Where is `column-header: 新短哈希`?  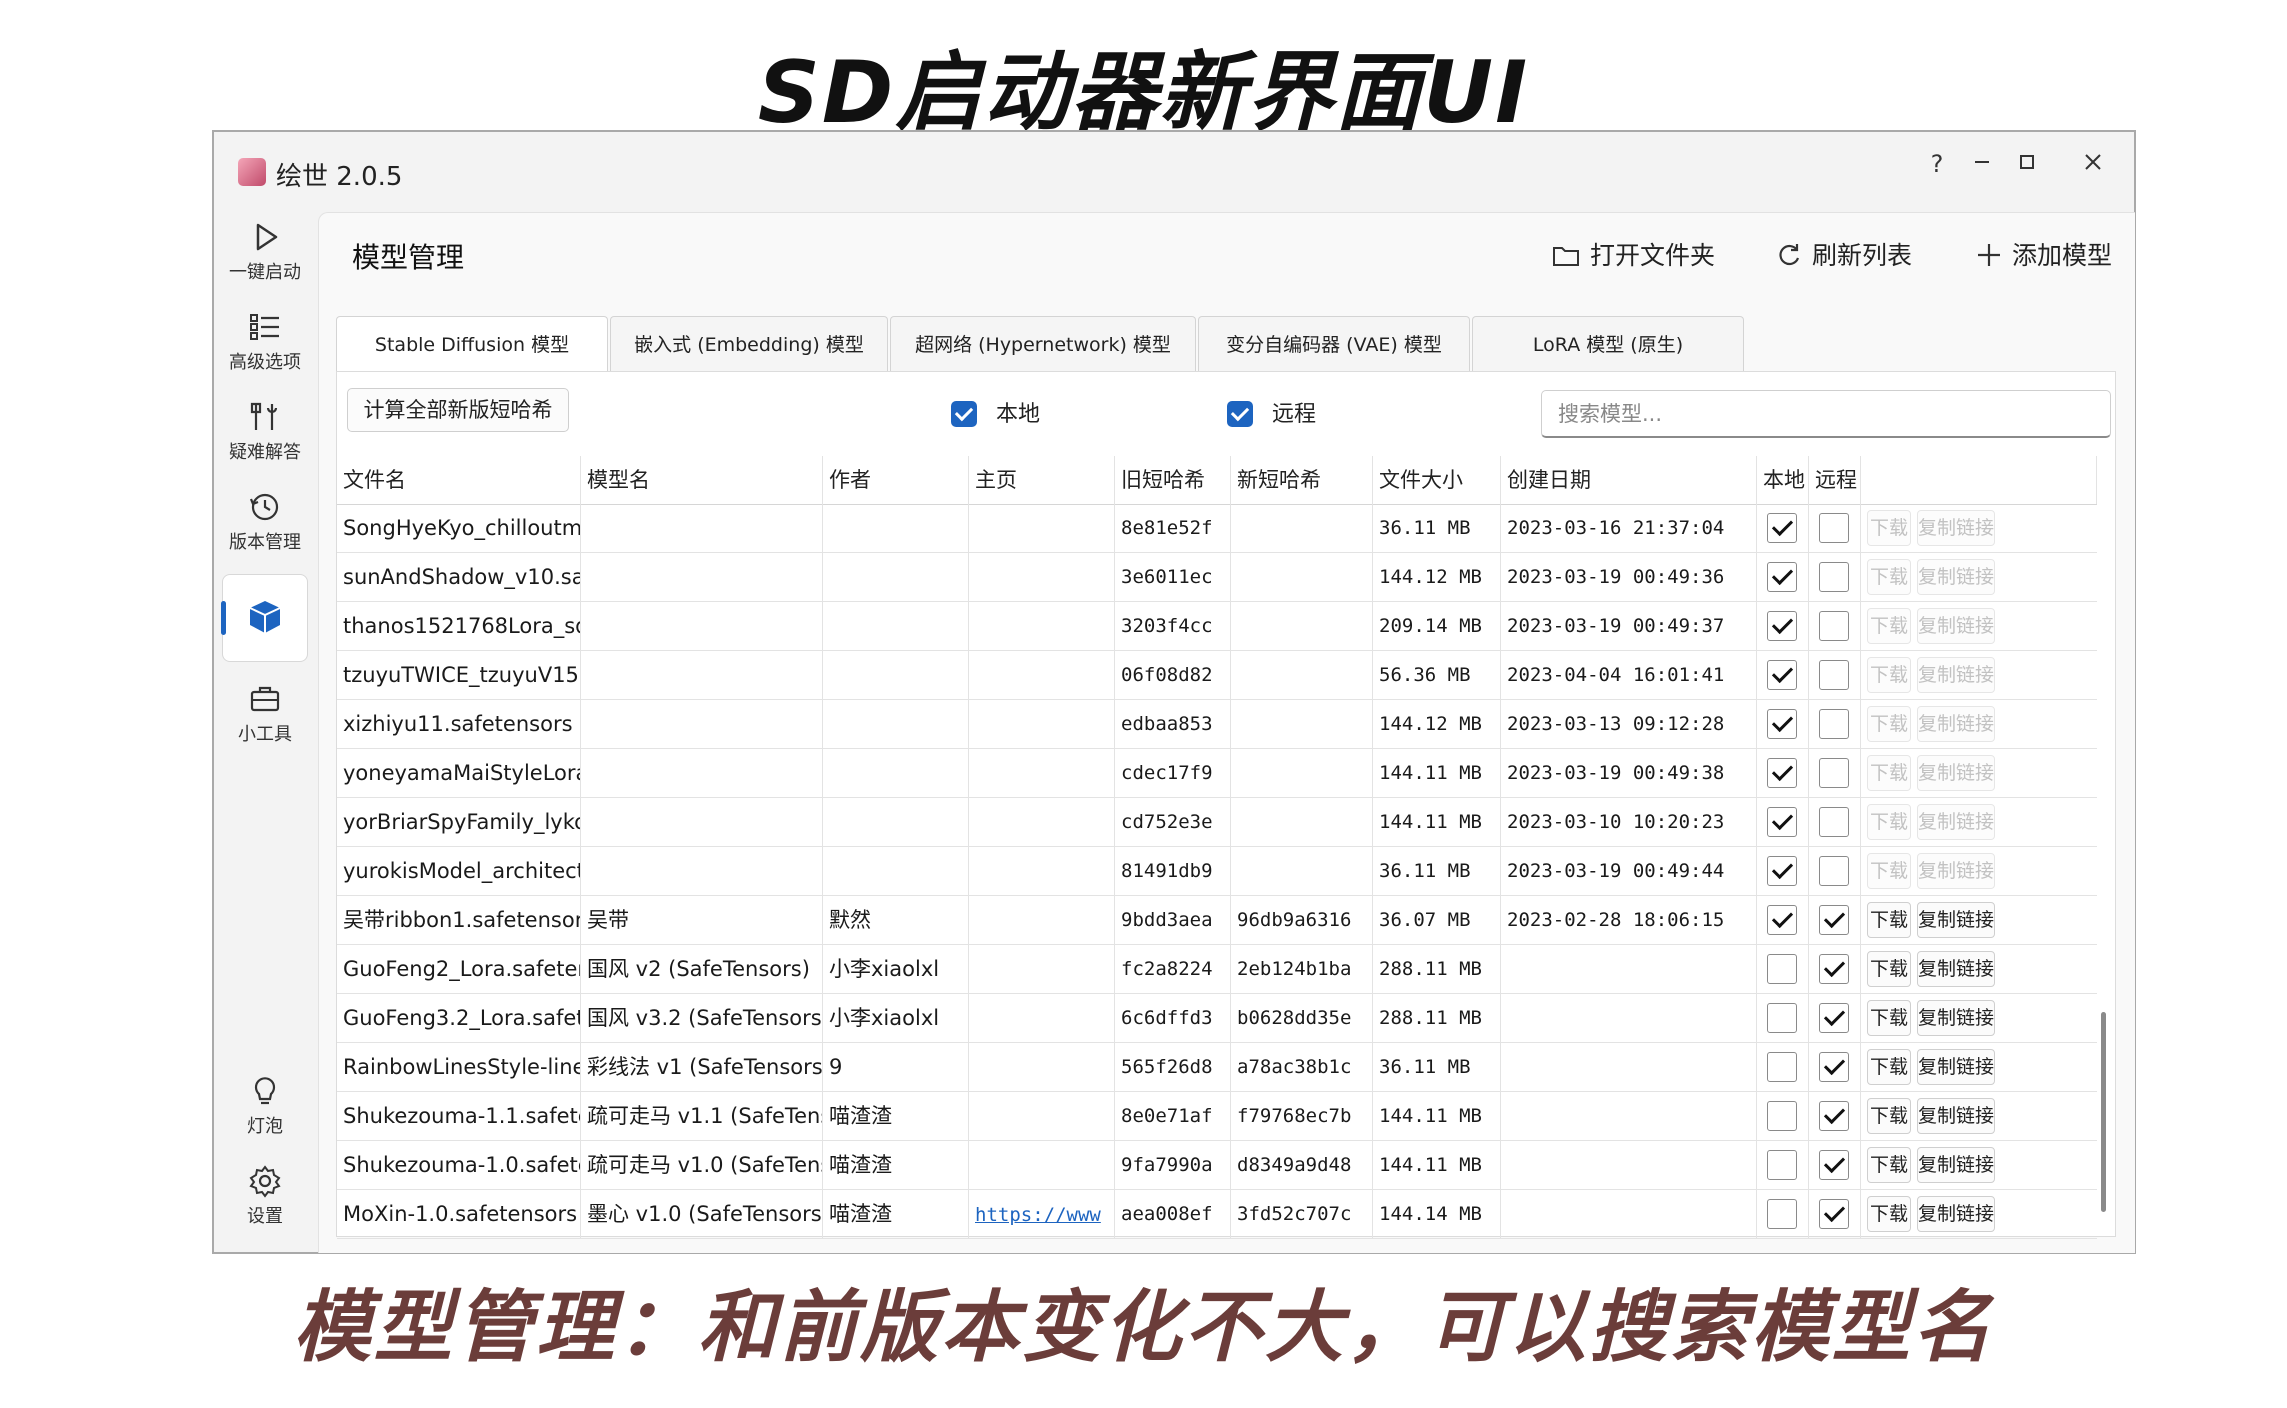
column-header: 新短哈希 is located at coordinates (1302, 480).